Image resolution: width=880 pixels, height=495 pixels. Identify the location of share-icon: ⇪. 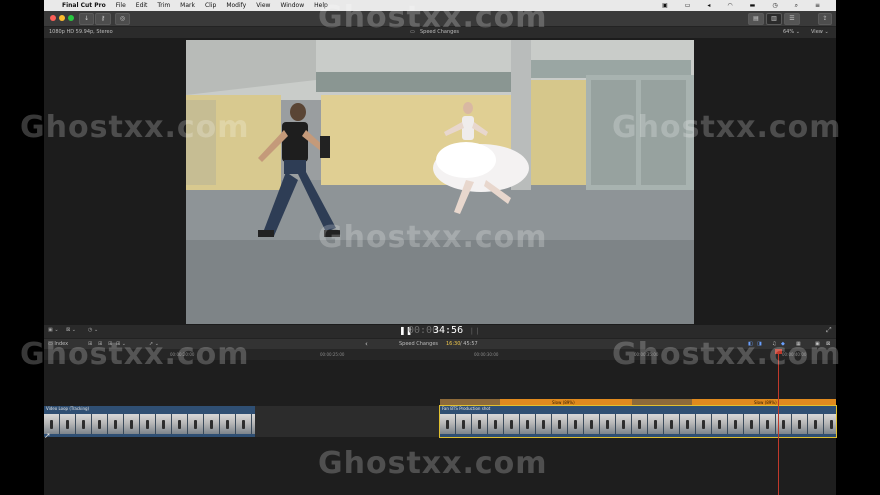
(825, 18).